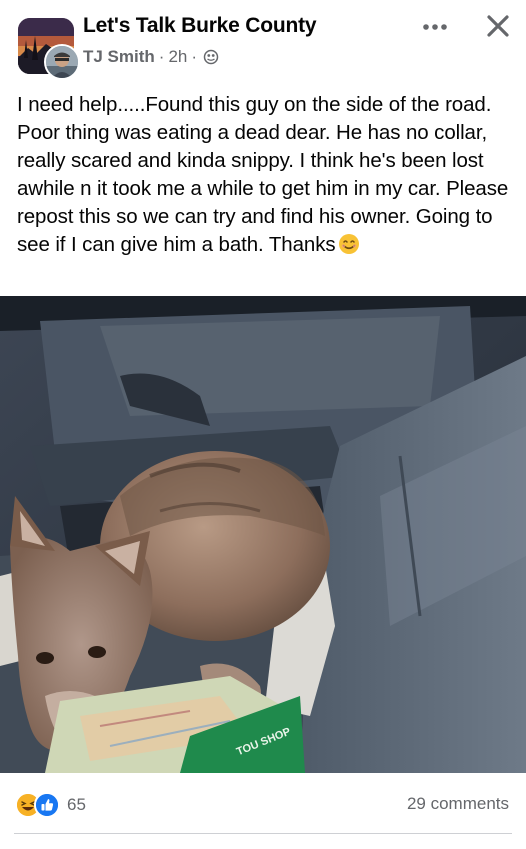 This screenshot has height=849, width=526. I want to click on more-horizontal-icon, so click(435, 27).